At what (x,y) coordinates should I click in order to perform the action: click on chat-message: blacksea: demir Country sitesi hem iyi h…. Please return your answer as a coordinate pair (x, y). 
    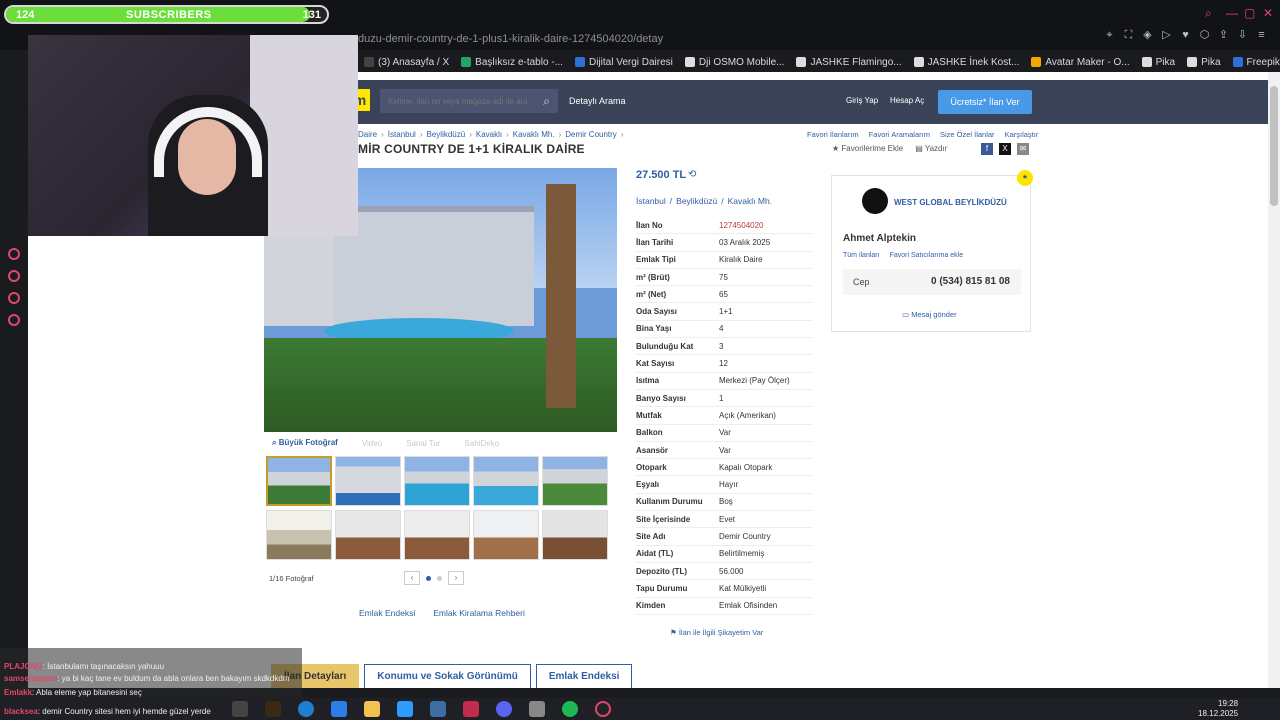
    Looking at the image, I should click on (107, 711).